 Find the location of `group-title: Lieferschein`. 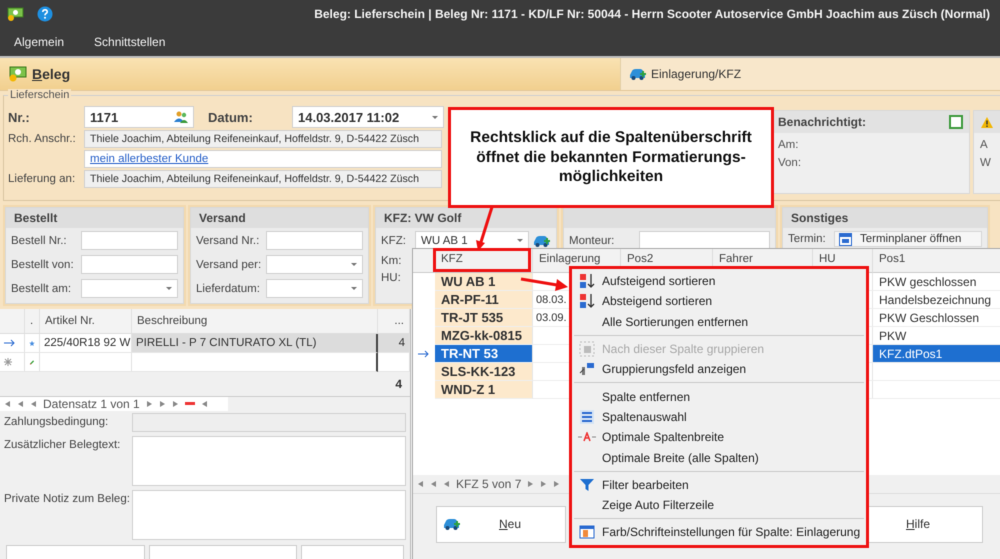

group-title: Lieferschein is located at coordinates (40, 95).